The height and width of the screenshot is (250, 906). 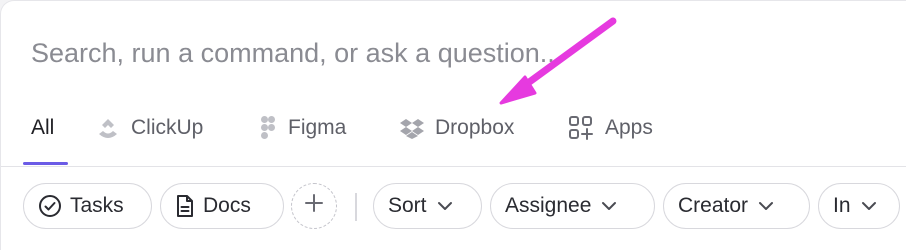 I want to click on active-tab-indicator, so click(x=45, y=163).